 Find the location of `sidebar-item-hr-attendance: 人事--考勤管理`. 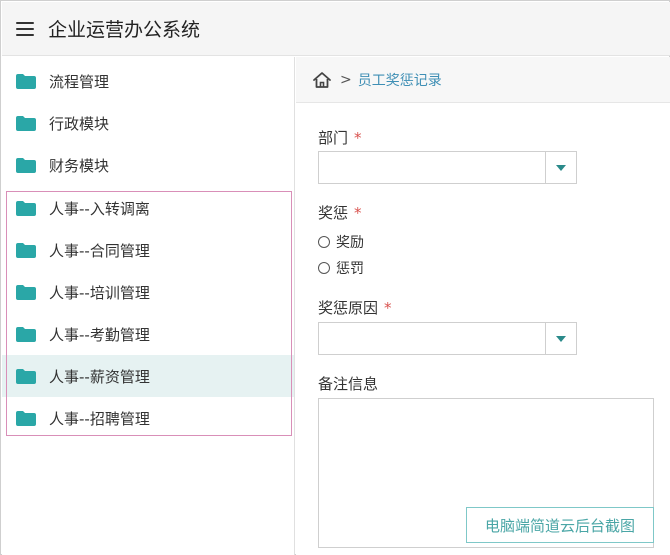

sidebar-item-hr-attendance: 人事--考勤管理 is located at coordinates (148, 334).